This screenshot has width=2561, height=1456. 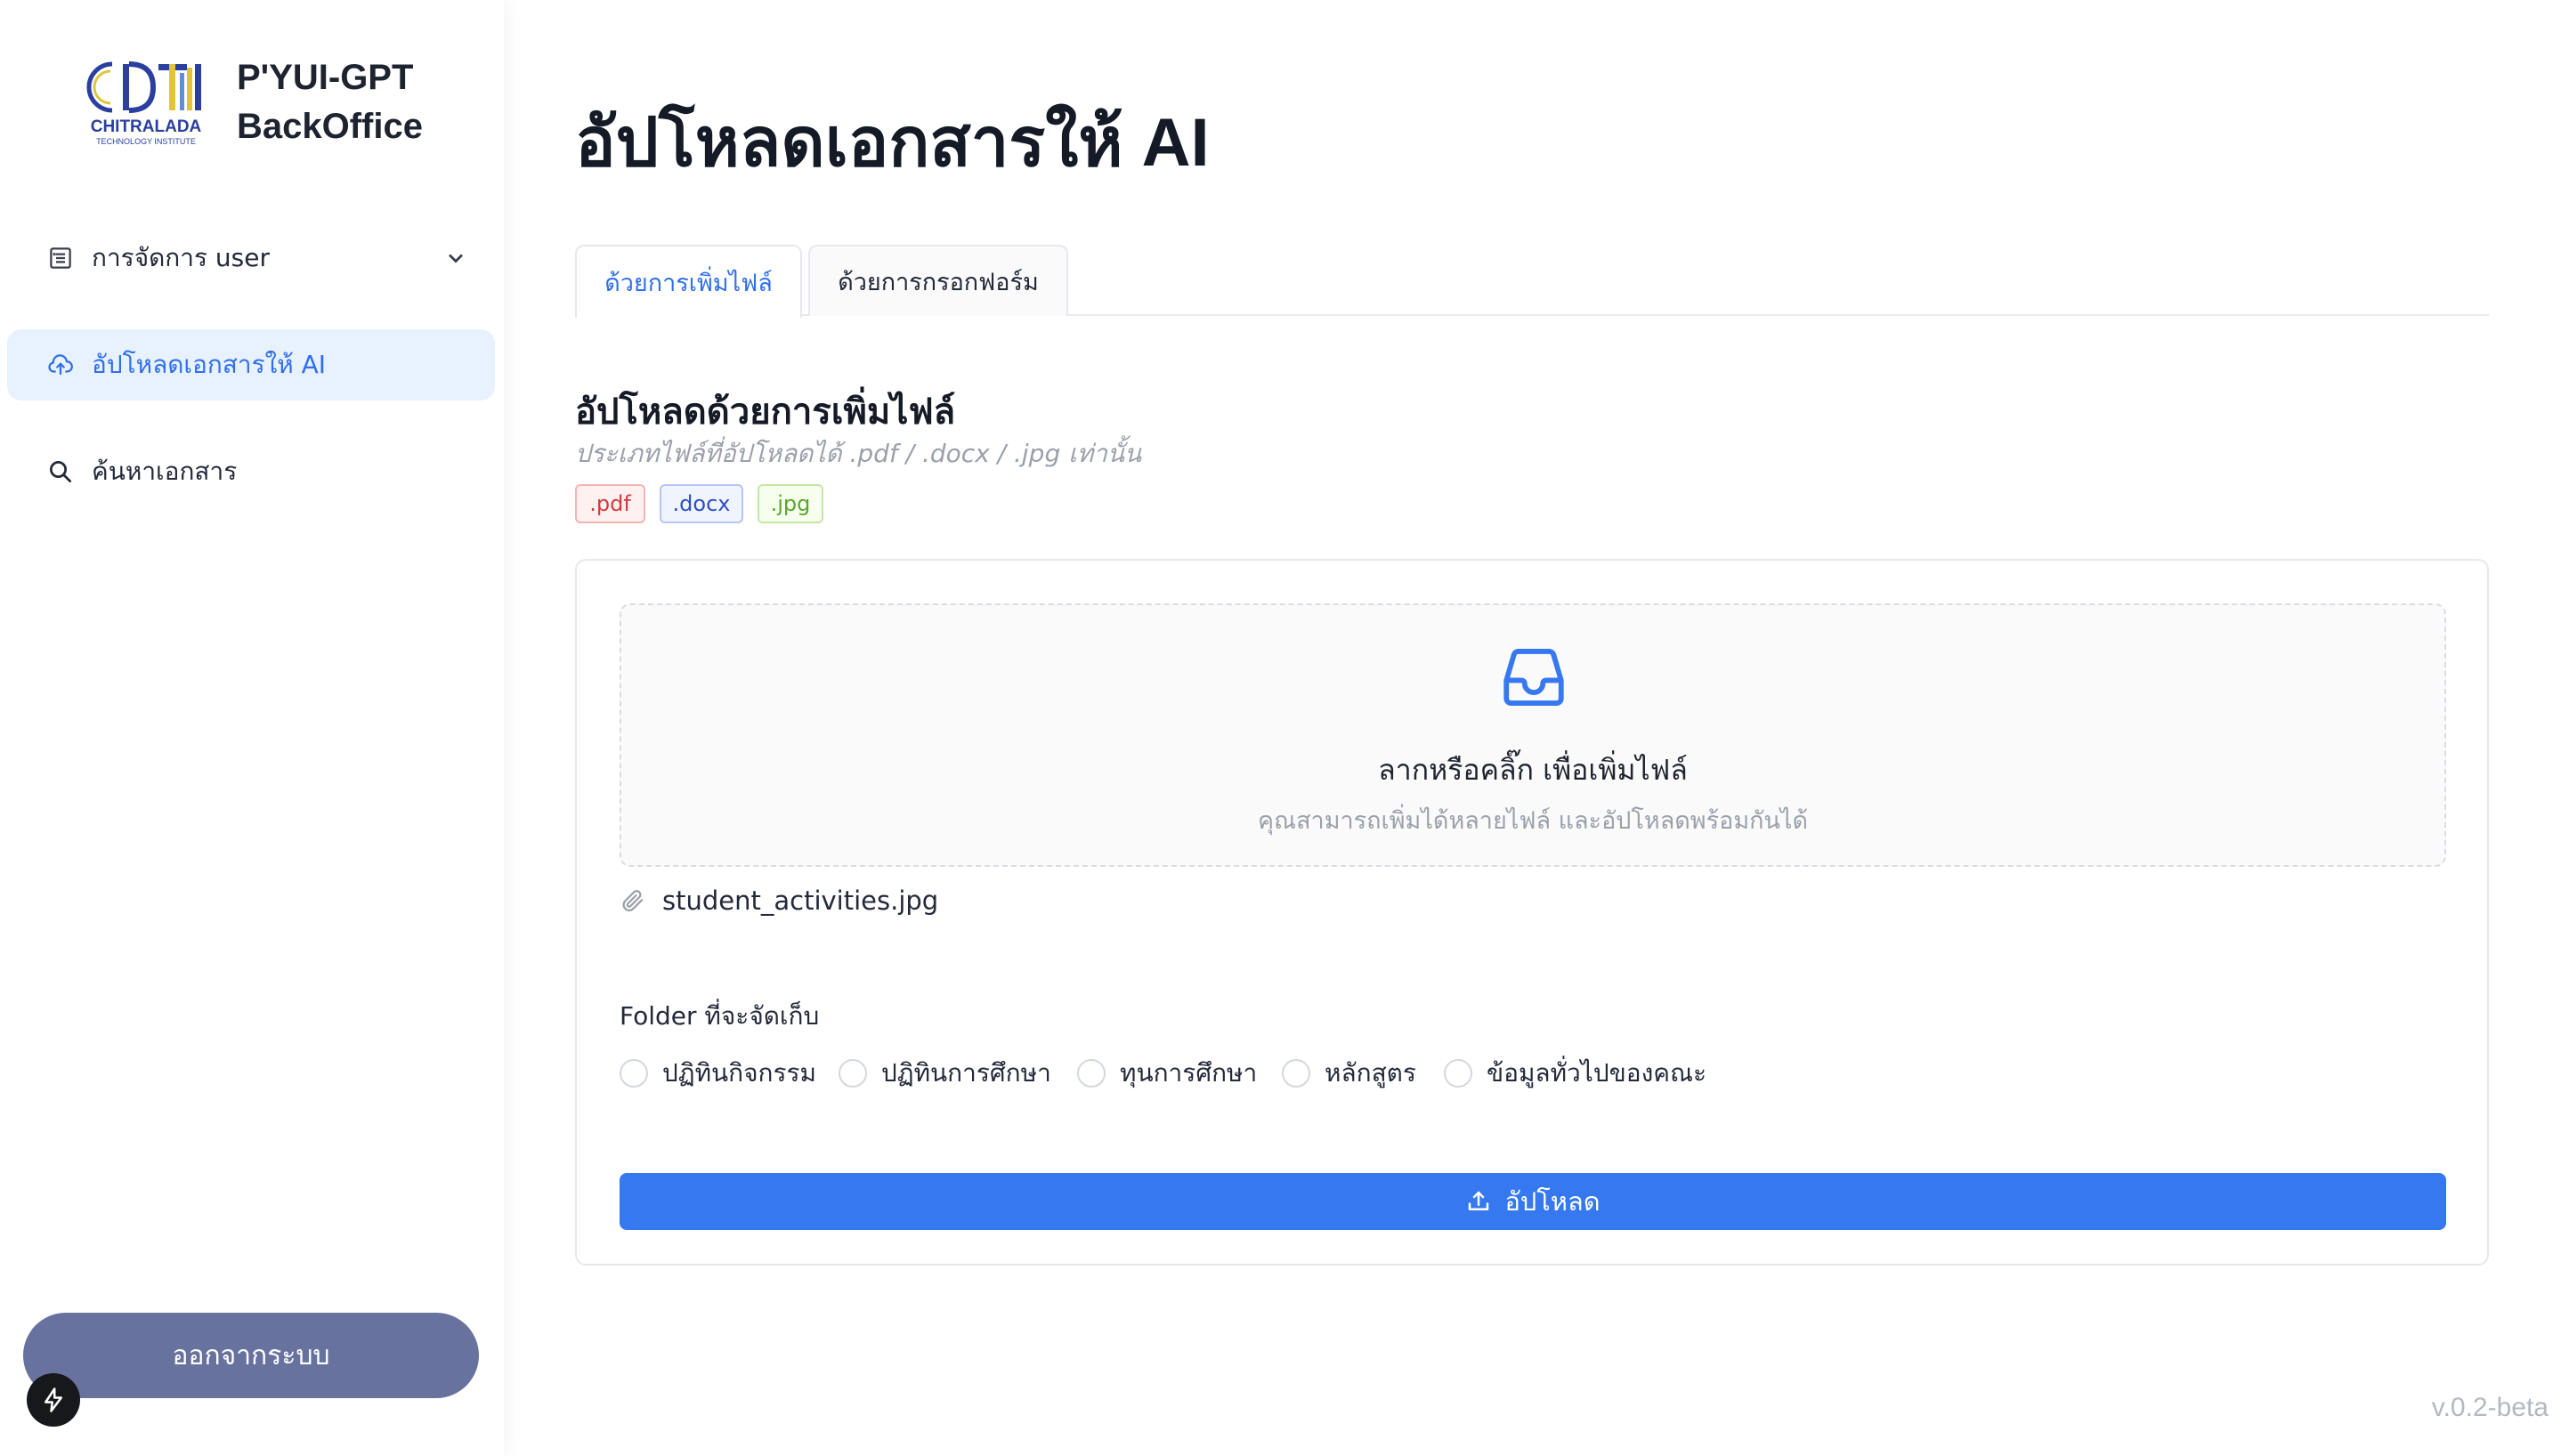 I want to click on app-title: P'YUI-GPT BackOffice, so click(x=330, y=102).